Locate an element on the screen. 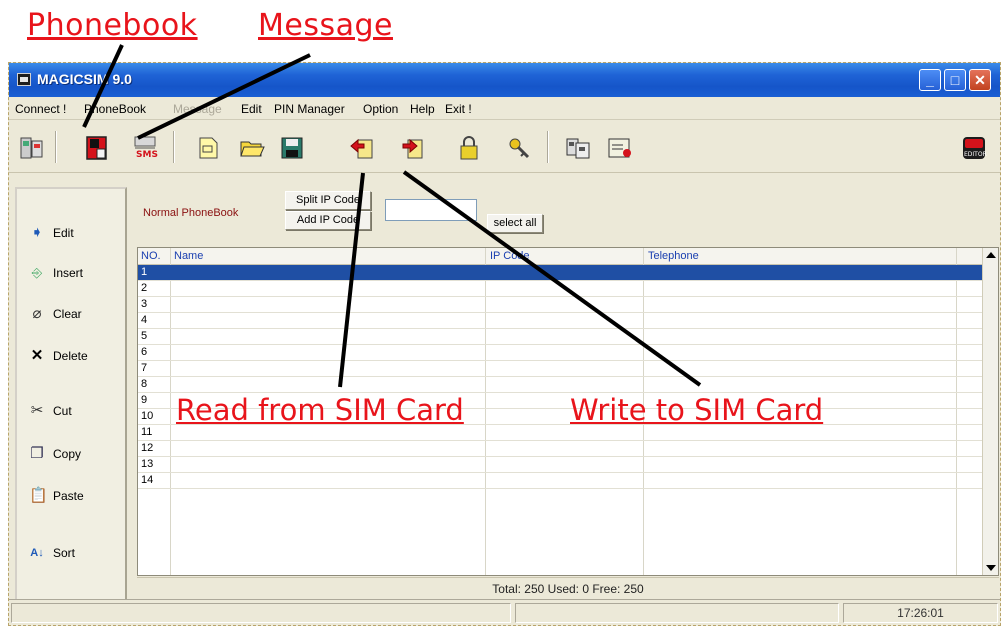  close-icon: ✕ is located at coordinates (980, 80).